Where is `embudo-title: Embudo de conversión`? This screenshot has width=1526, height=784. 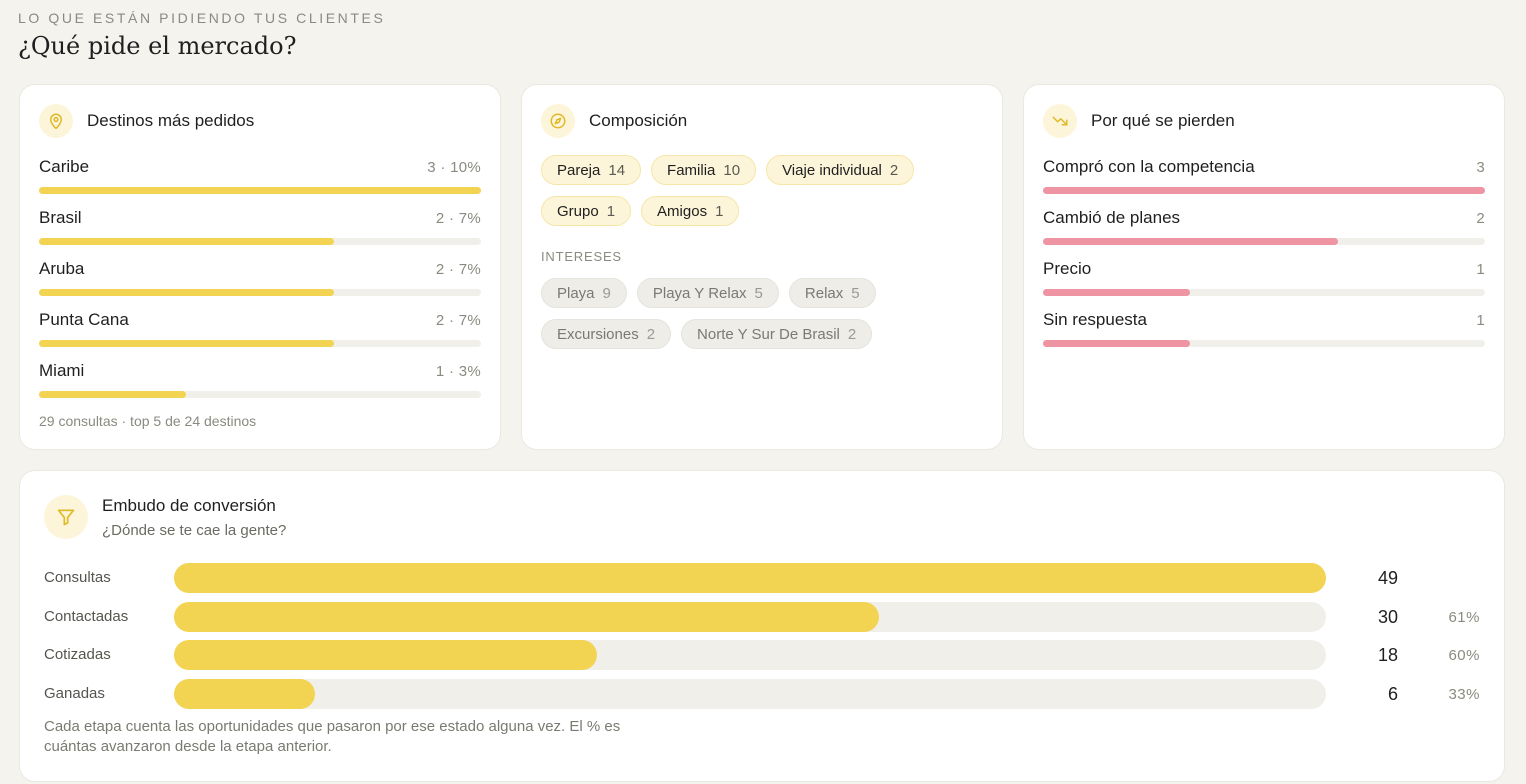
embudo-title: Embudo de conversión is located at coordinates (189, 505).